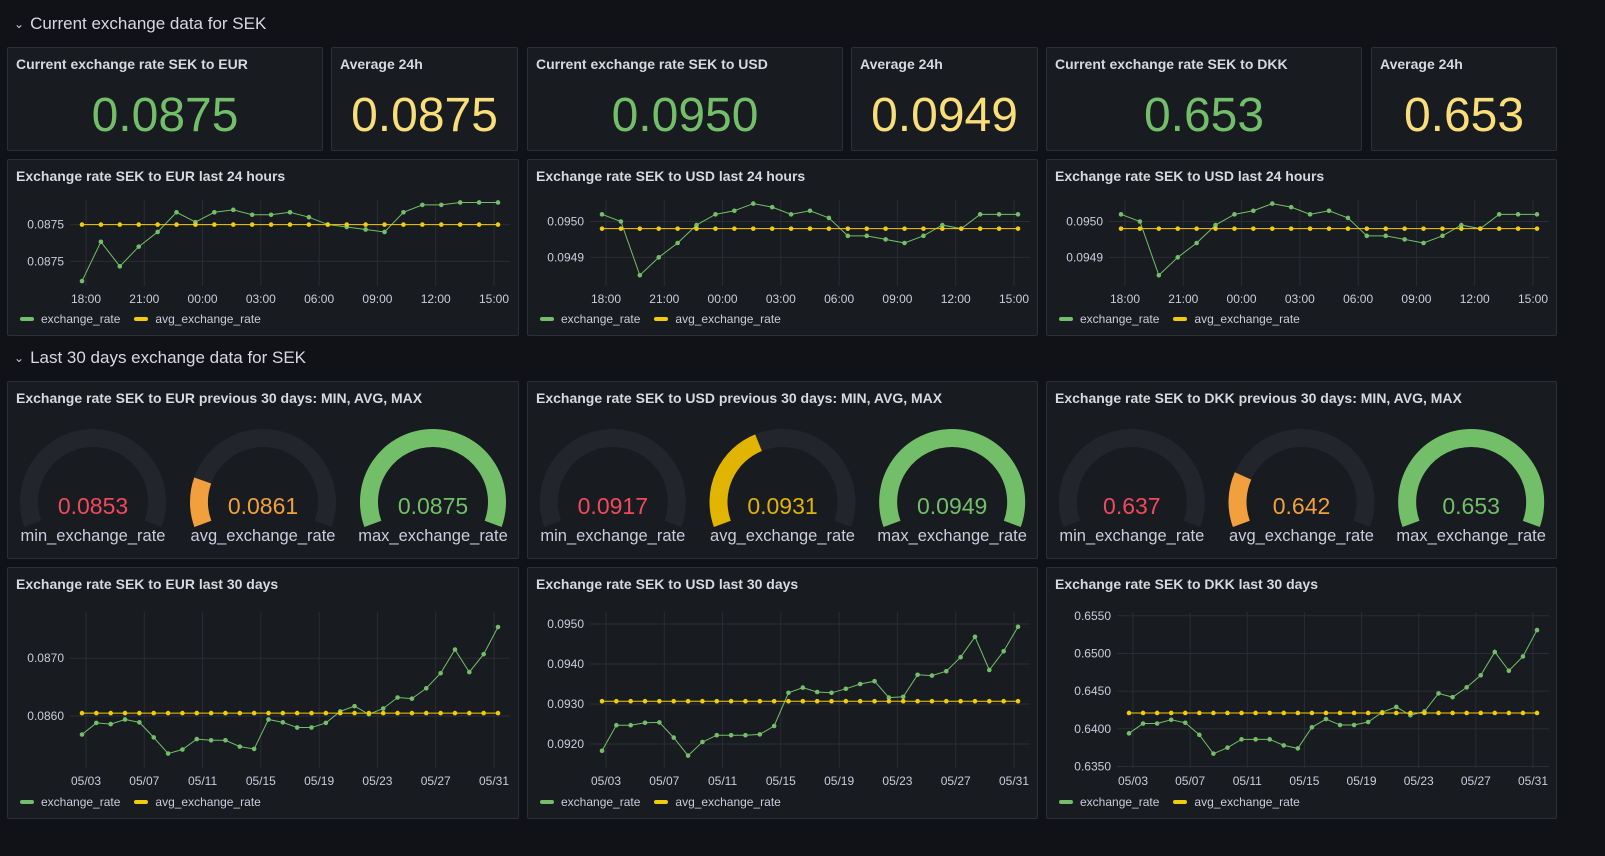 The width and height of the screenshot is (1605, 856). I want to click on row-title-current: Current exchange data for SEK, so click(148, 23).